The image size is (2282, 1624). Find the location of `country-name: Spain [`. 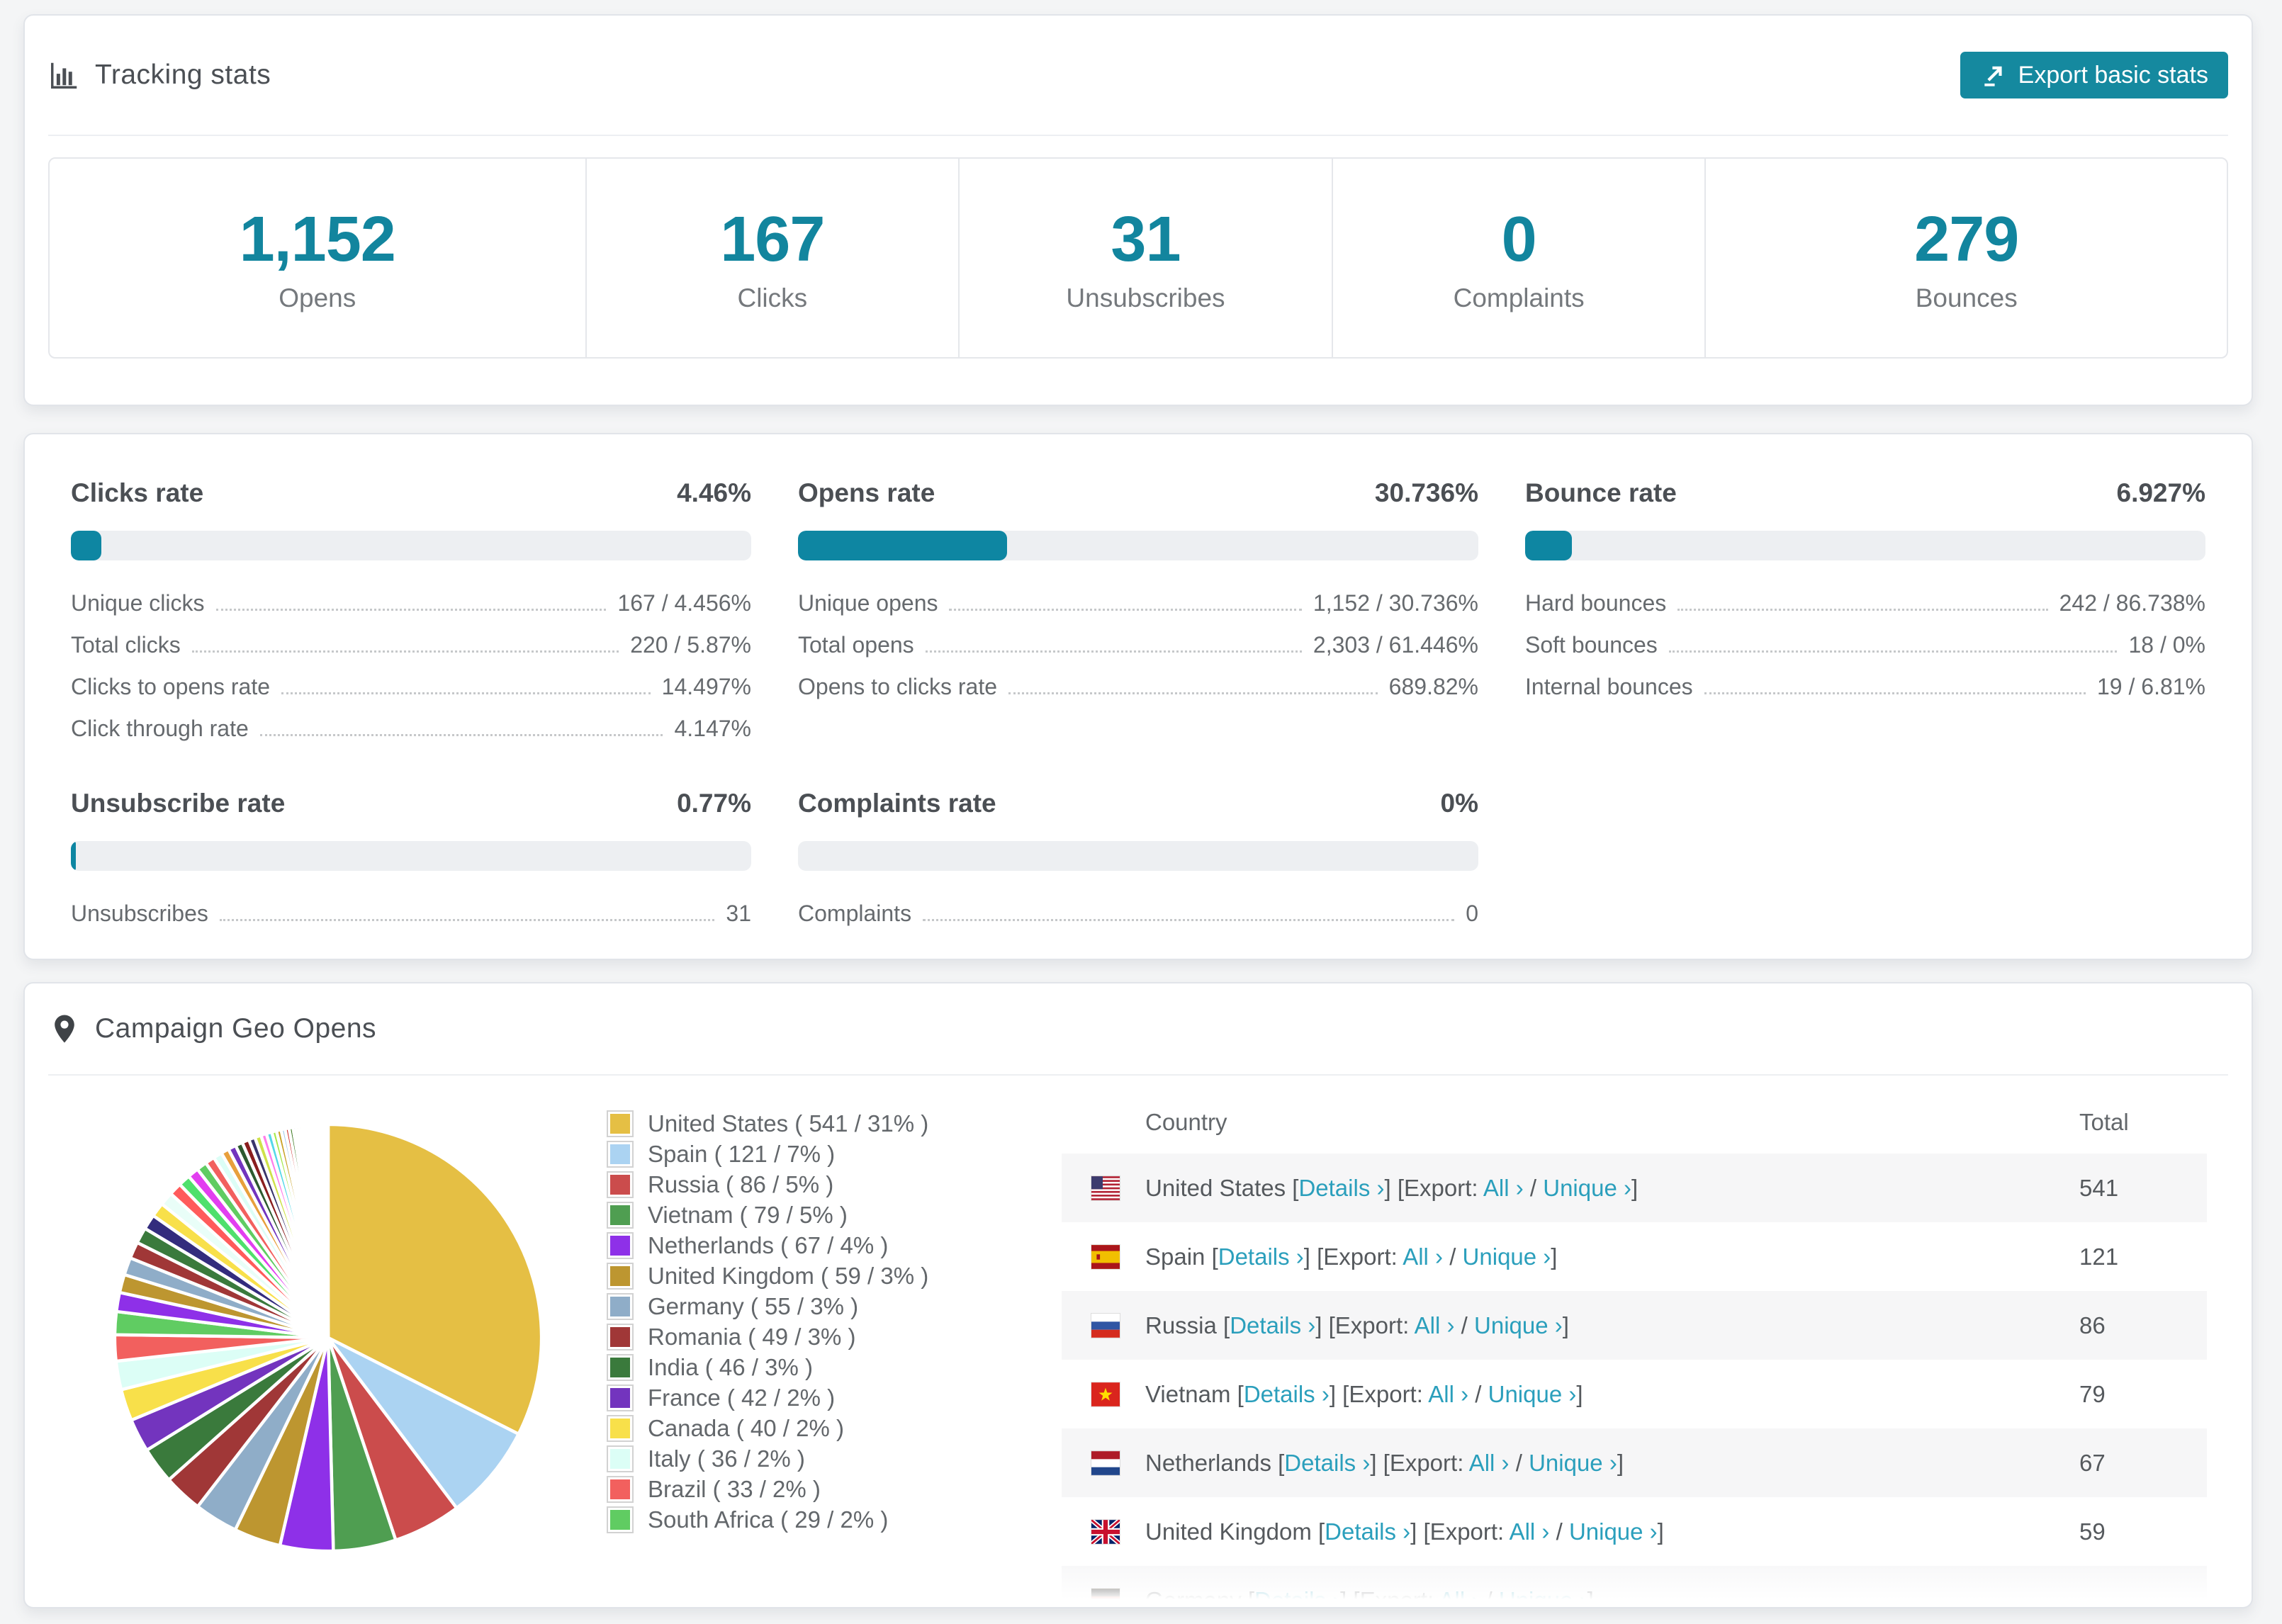

country-name: Spain [ is located at coordinates (1182, 1256).